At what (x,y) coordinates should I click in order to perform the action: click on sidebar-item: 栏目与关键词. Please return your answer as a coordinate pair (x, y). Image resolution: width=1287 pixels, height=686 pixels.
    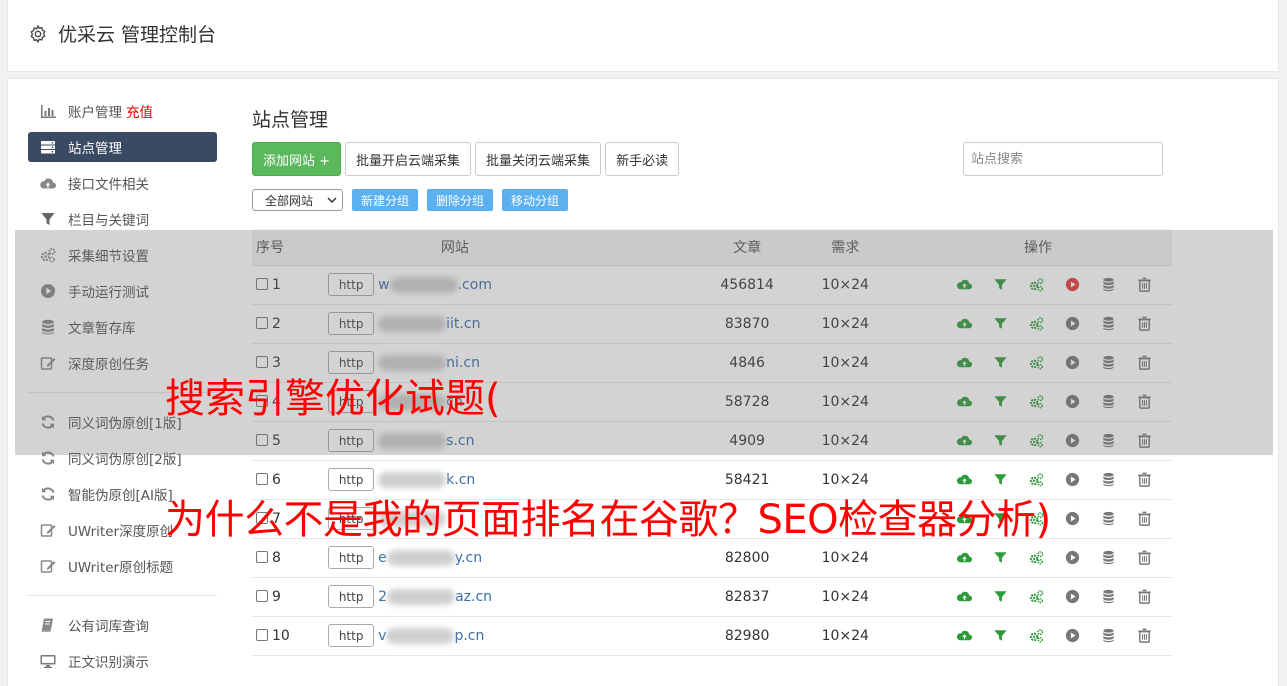
    Looking at the image, I should click on (122, 219).